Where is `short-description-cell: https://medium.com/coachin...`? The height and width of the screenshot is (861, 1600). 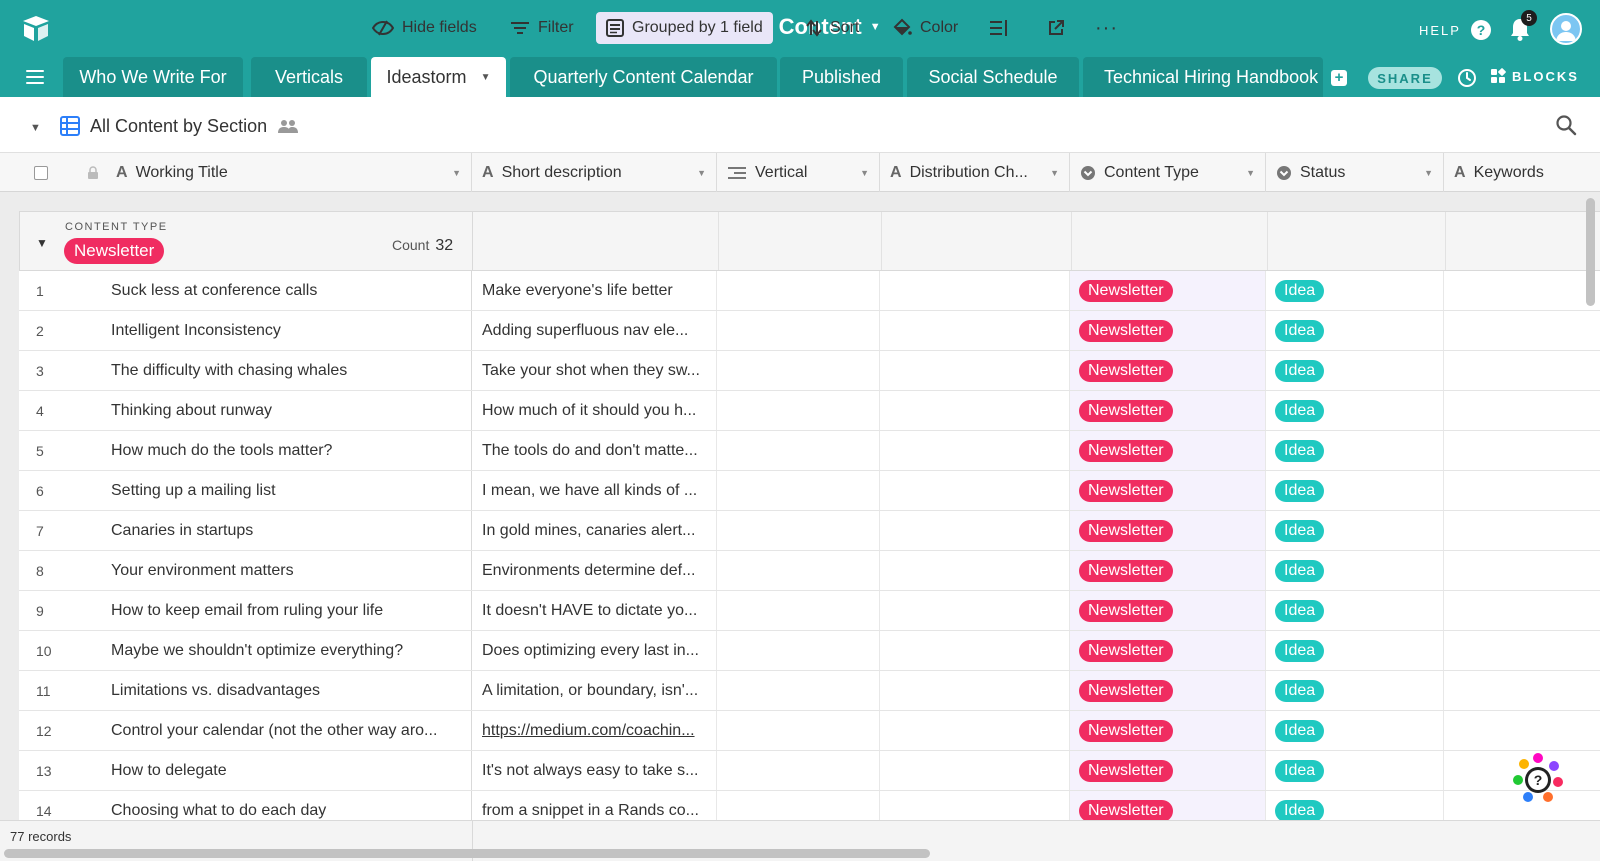
short-description-cell: https://medium.com/coachin... is located at coordinates (594, 730).